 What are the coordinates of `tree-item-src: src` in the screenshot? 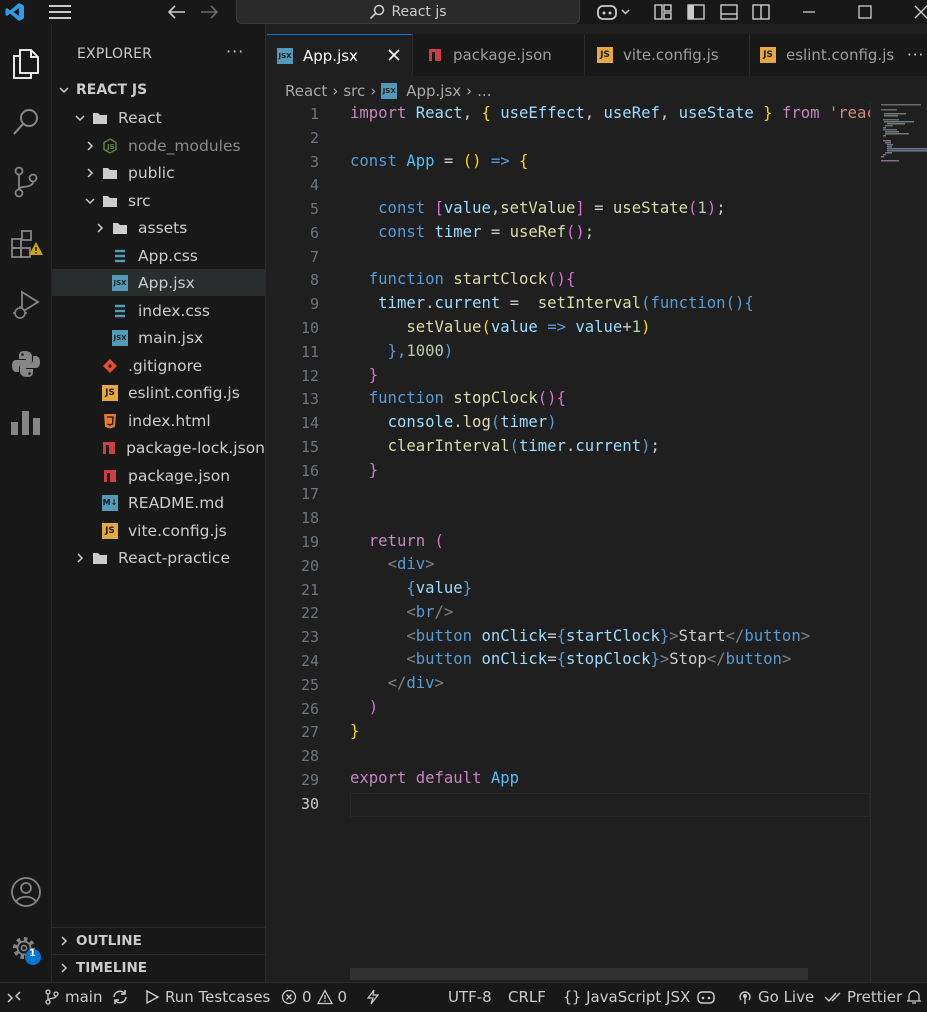 It's located at (158, 200).